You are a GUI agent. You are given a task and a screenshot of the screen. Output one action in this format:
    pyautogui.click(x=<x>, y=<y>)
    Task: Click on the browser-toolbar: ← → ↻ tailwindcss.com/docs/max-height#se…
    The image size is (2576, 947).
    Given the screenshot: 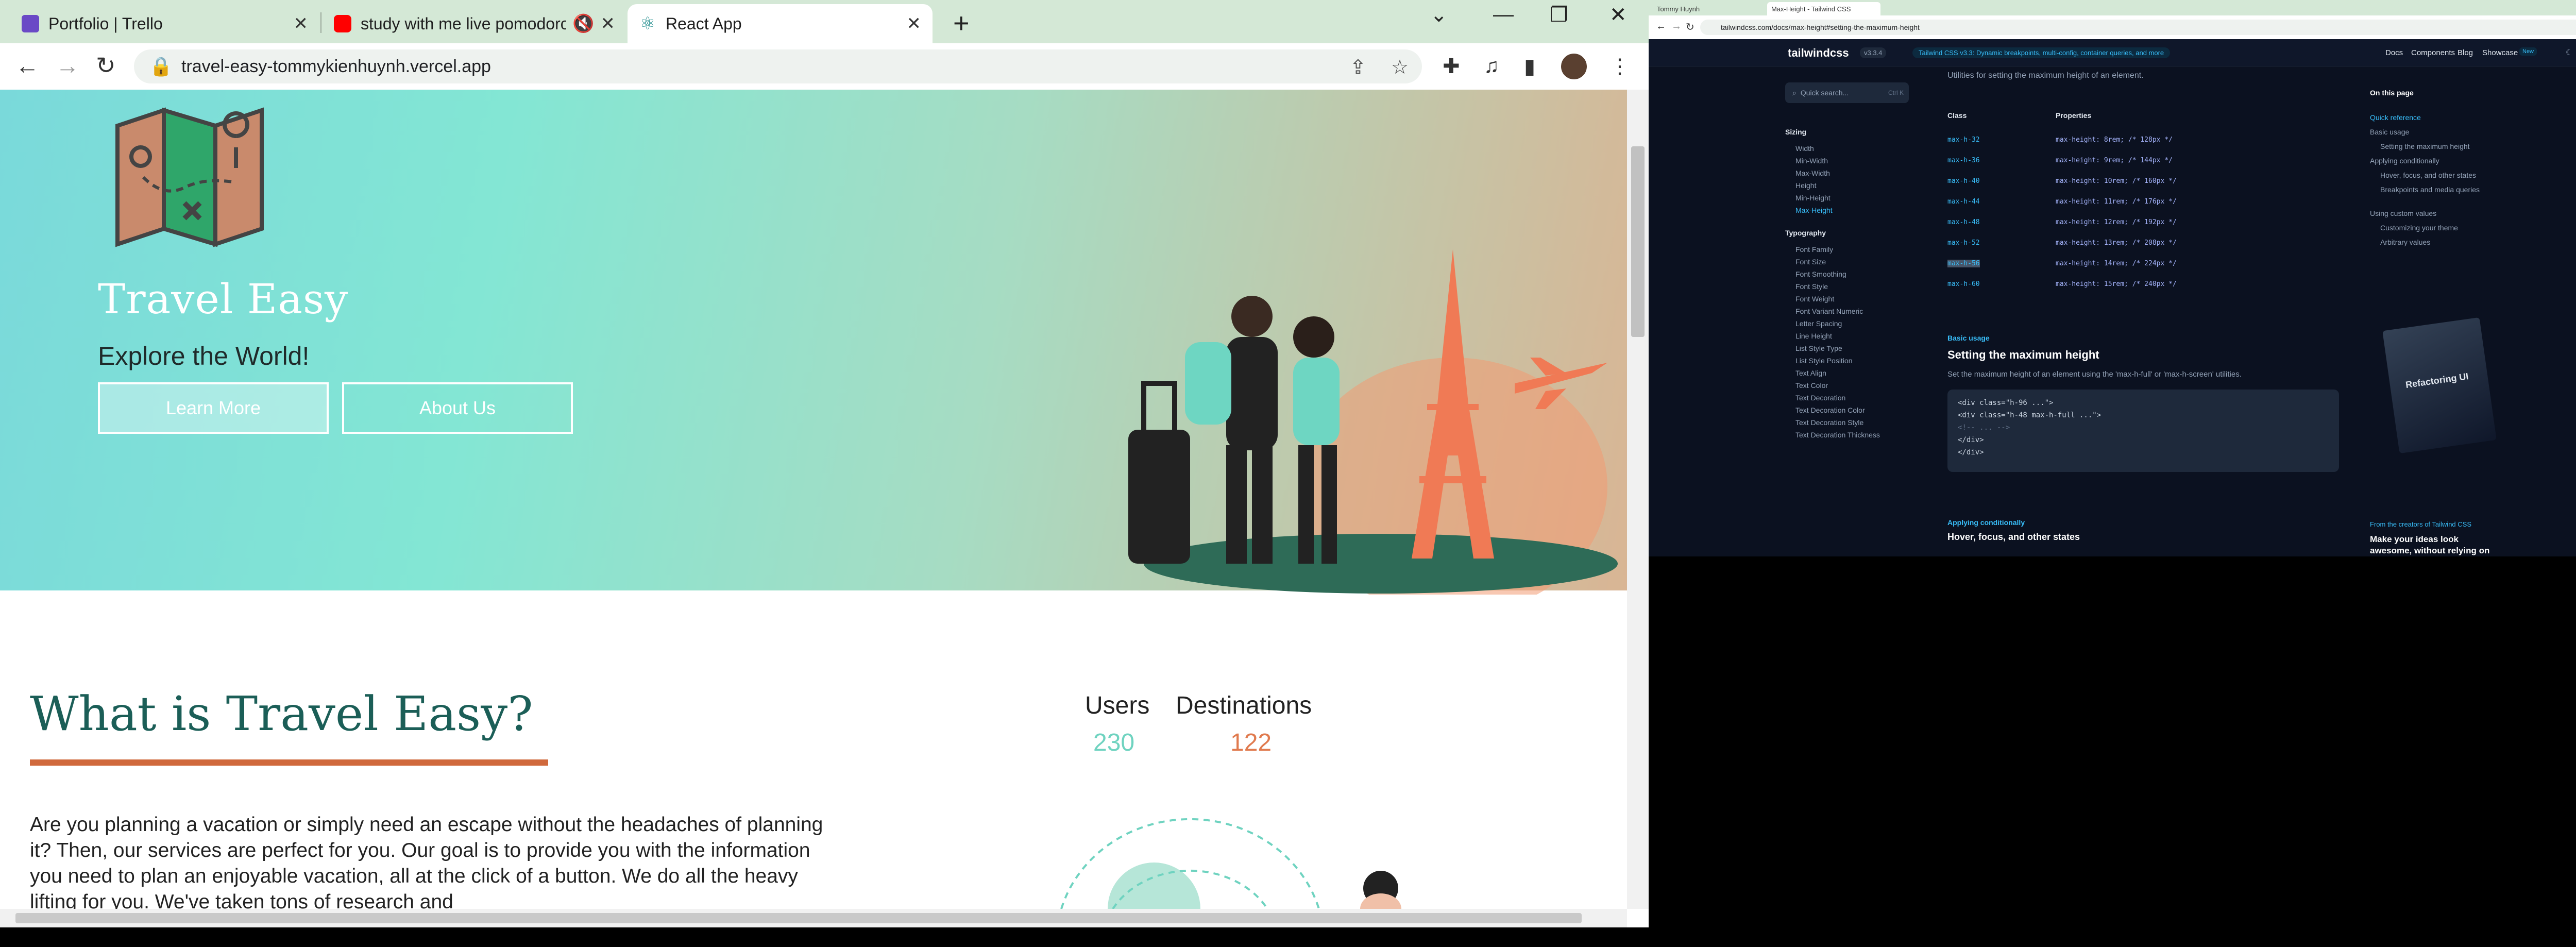 What is the action you would take?
    pyautogui.click(x=2112, y=27)
    